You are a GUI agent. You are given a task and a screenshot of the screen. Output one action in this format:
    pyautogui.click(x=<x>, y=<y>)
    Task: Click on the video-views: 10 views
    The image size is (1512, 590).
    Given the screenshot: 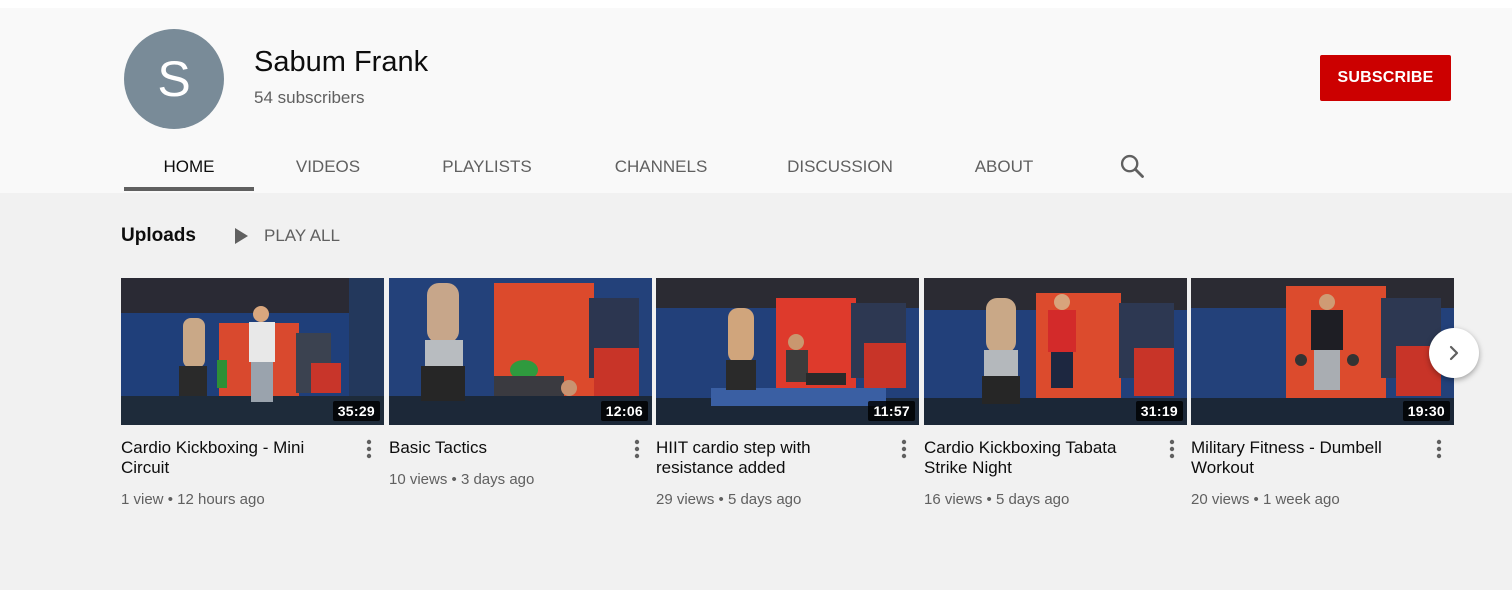 What is the action you would take?
    pyautogui.click(x=418, y=479)
    